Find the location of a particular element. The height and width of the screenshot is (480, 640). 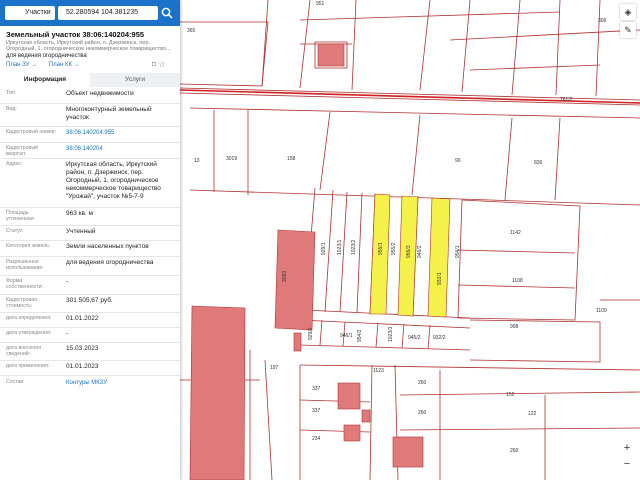

field-row: дата применения: 01.01.2023 is located at coordinates (90, 368).